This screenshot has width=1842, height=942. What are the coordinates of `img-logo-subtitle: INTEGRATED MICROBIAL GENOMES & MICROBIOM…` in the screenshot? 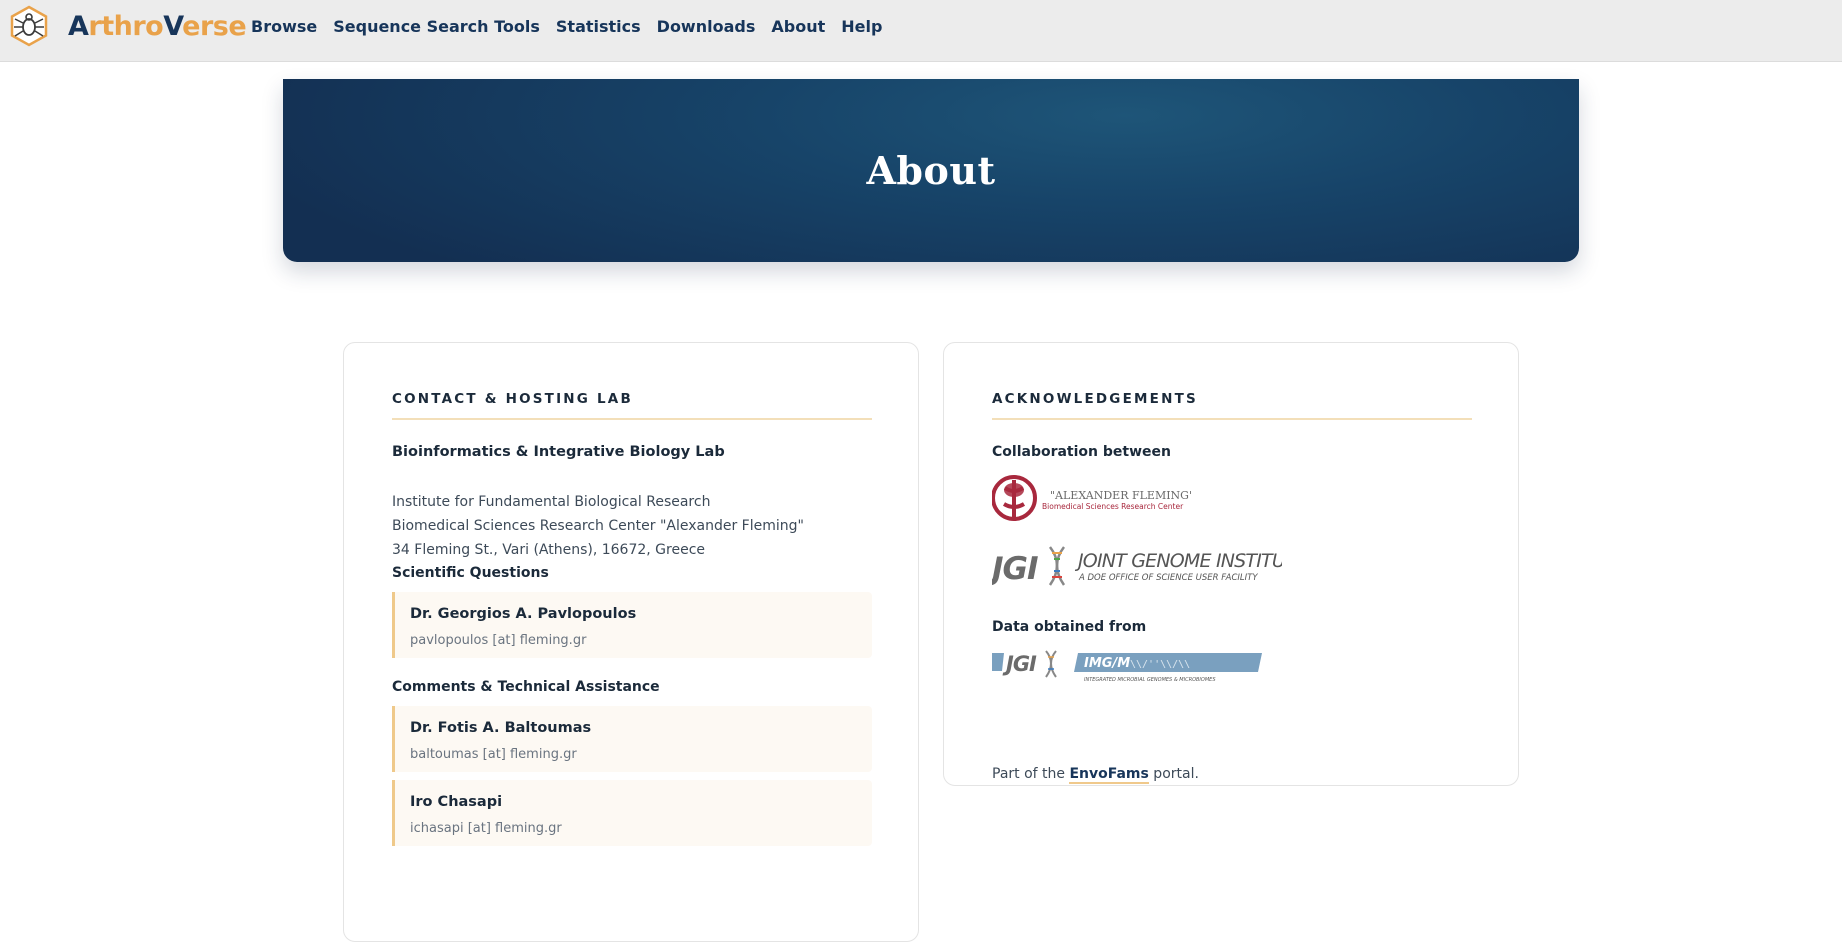 It's located at (1150, 680).